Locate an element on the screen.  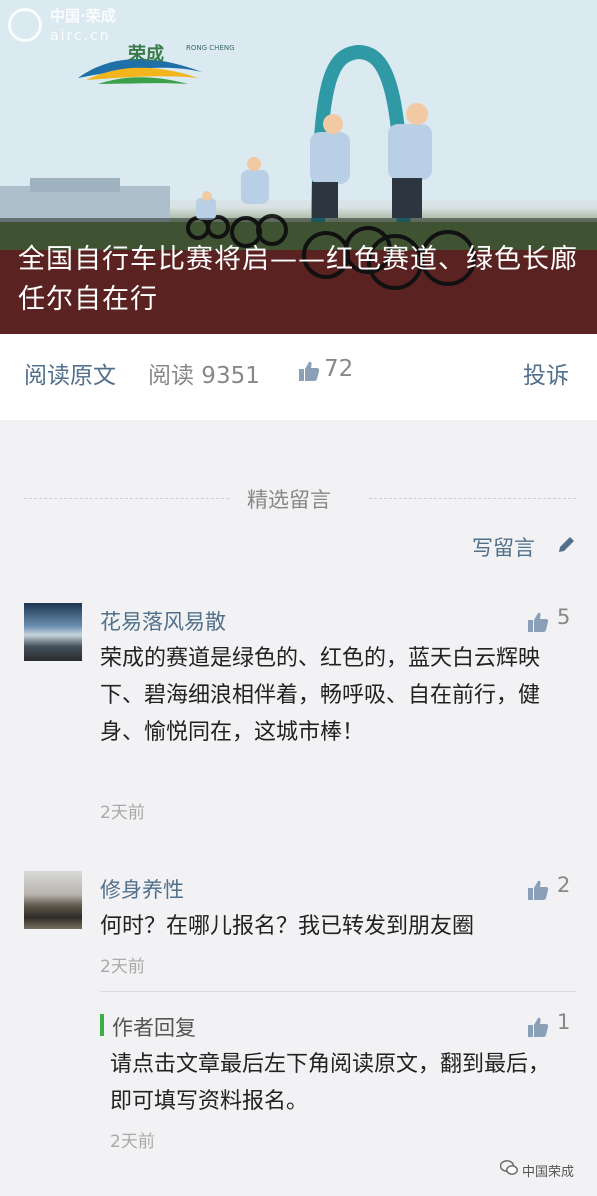
reply-timestamp: 2天前 is located at coordinates (132, 1142).